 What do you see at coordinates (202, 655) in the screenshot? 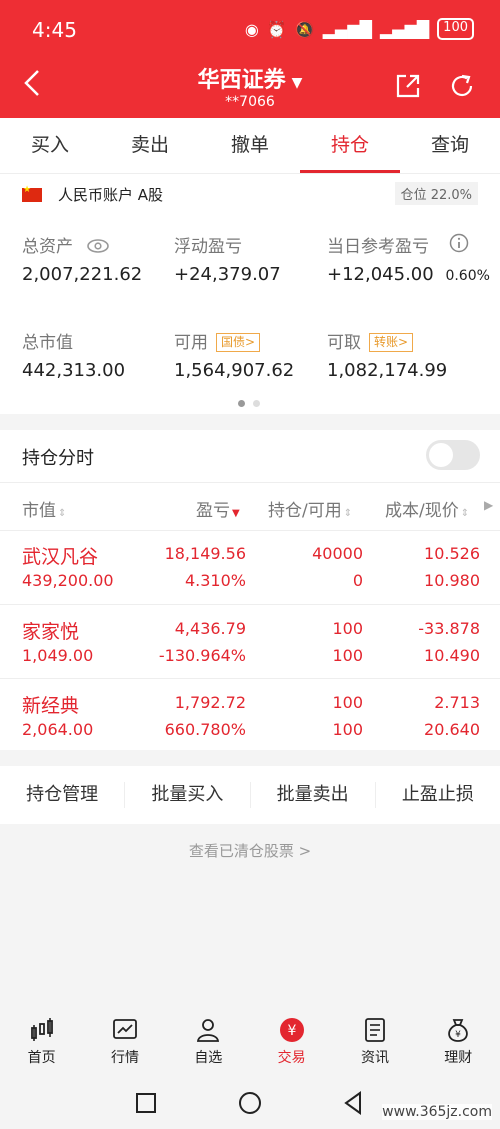
I see `stock-pnl-pct: -130.964%` at bounding box center [202, 655].